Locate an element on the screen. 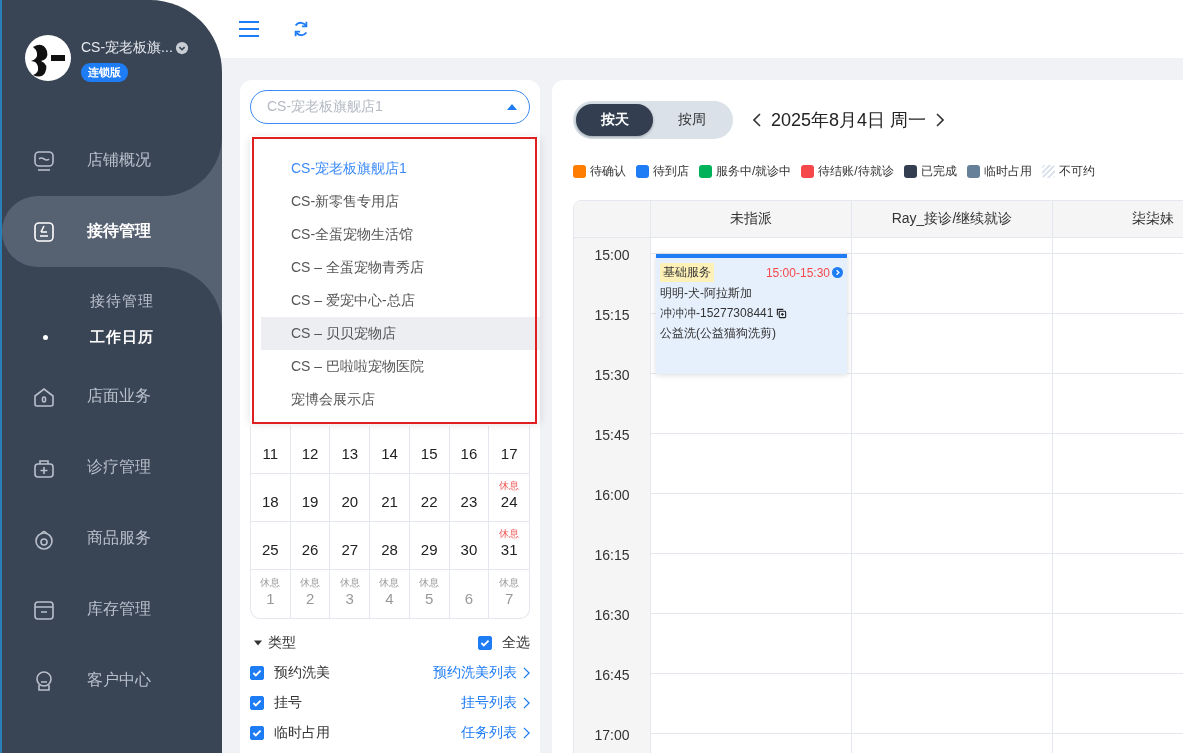 The image size is (1183, 753). calendar-day: 17 is located at coordinates (509, 450).